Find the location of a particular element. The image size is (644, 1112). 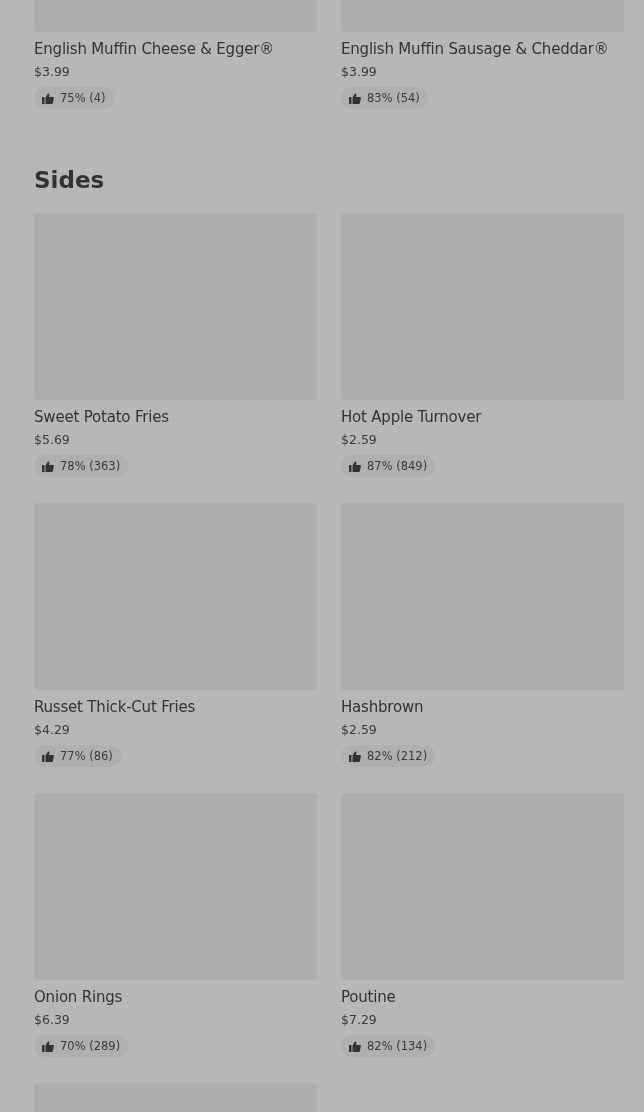

rating-text: 75% (4) is located at coordinates (83, 98).